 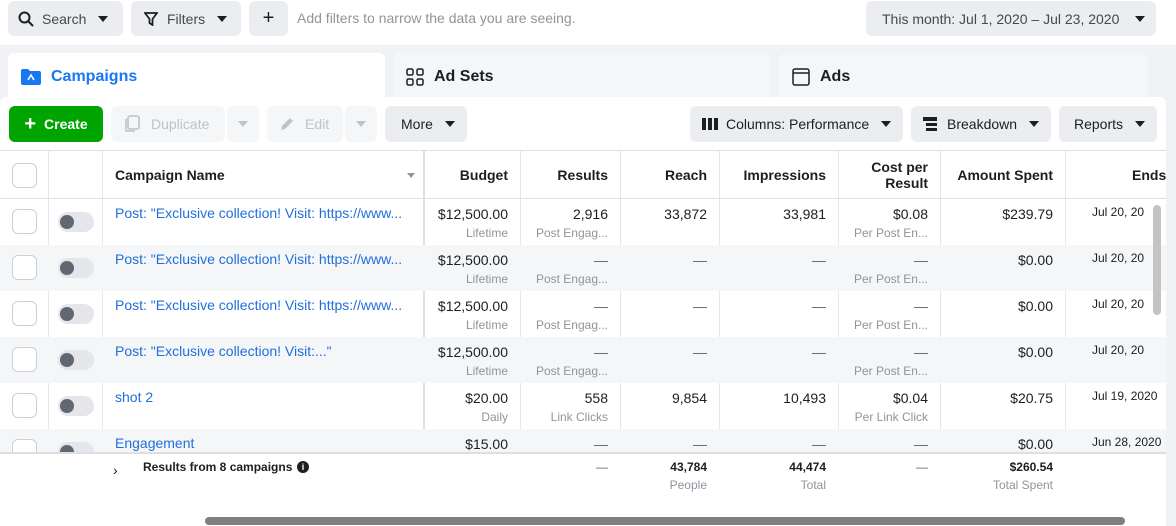 What do you see at coordinates (813, 485) in the screenshot?
I see `summary-impressions-unit: Total` at bounding box center [813, 485].